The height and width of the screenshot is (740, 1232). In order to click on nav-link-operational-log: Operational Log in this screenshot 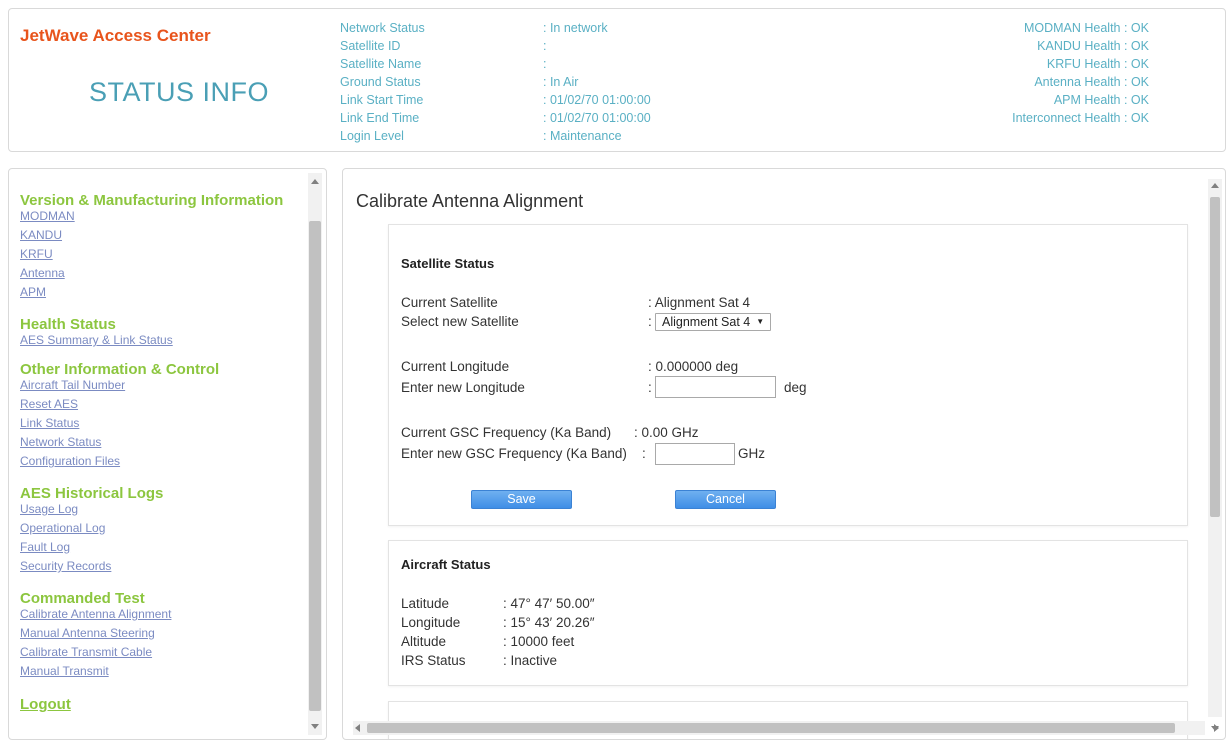, I will do `click(165, 528)`.